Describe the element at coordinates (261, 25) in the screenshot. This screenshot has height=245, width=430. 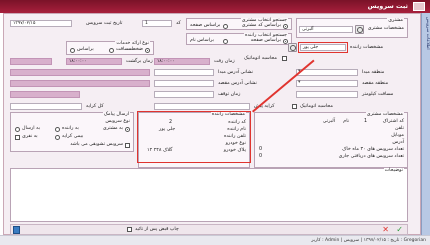
I see `customer-by-code-label: براساس کد مشتری` at that location.